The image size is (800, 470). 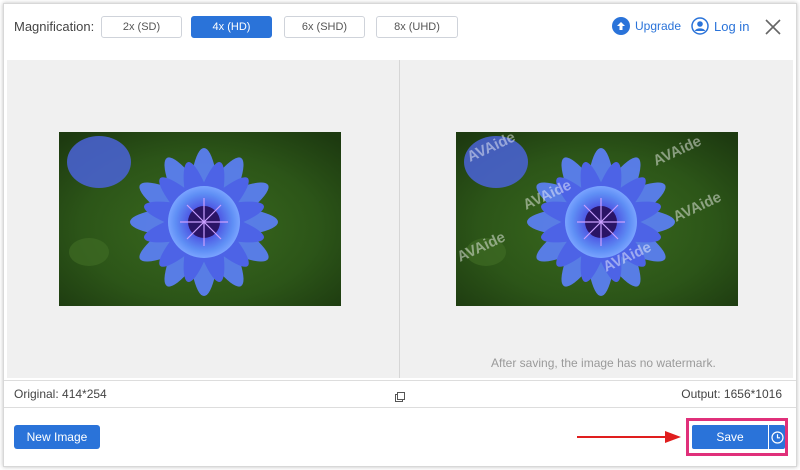 What do you see at coordinates (731, 394) in the screenshot?
I see `output-size-label: Output: 1656*1016` at bounding box center [731, 394].